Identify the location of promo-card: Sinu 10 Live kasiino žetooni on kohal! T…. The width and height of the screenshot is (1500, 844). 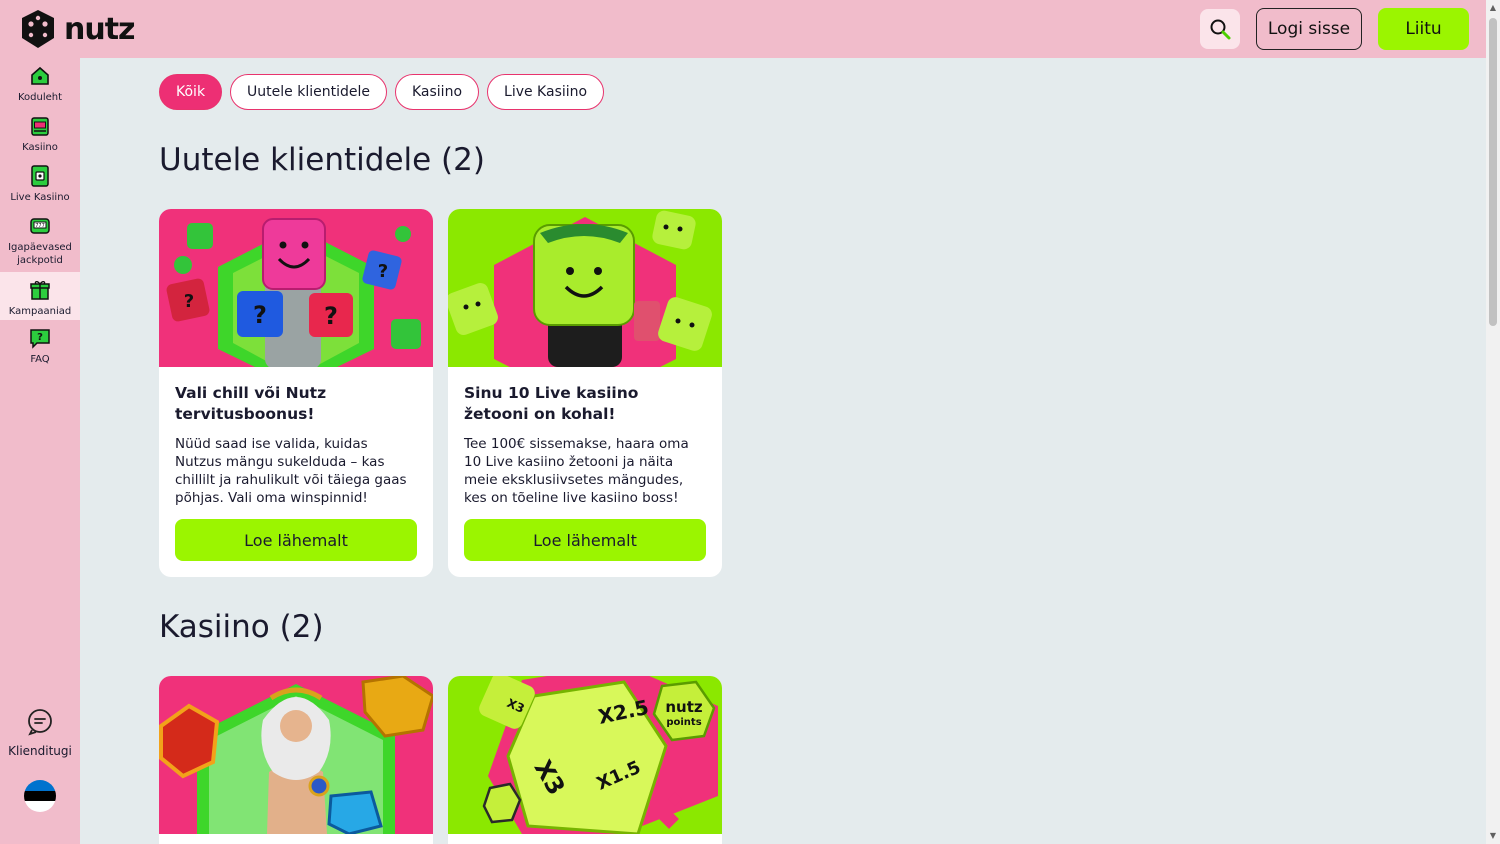
(585, 393).